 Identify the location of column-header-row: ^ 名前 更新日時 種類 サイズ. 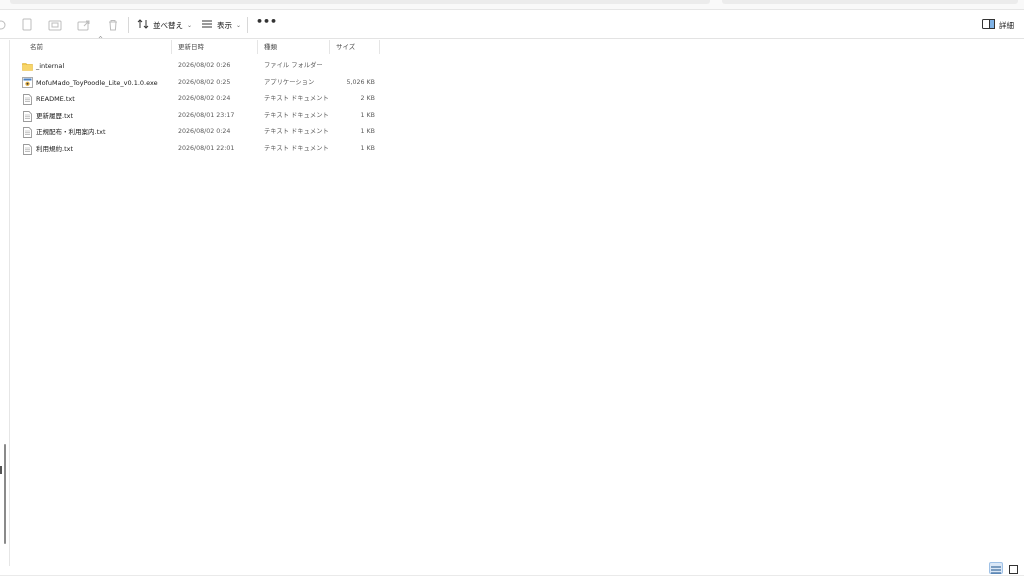
(199, 45).